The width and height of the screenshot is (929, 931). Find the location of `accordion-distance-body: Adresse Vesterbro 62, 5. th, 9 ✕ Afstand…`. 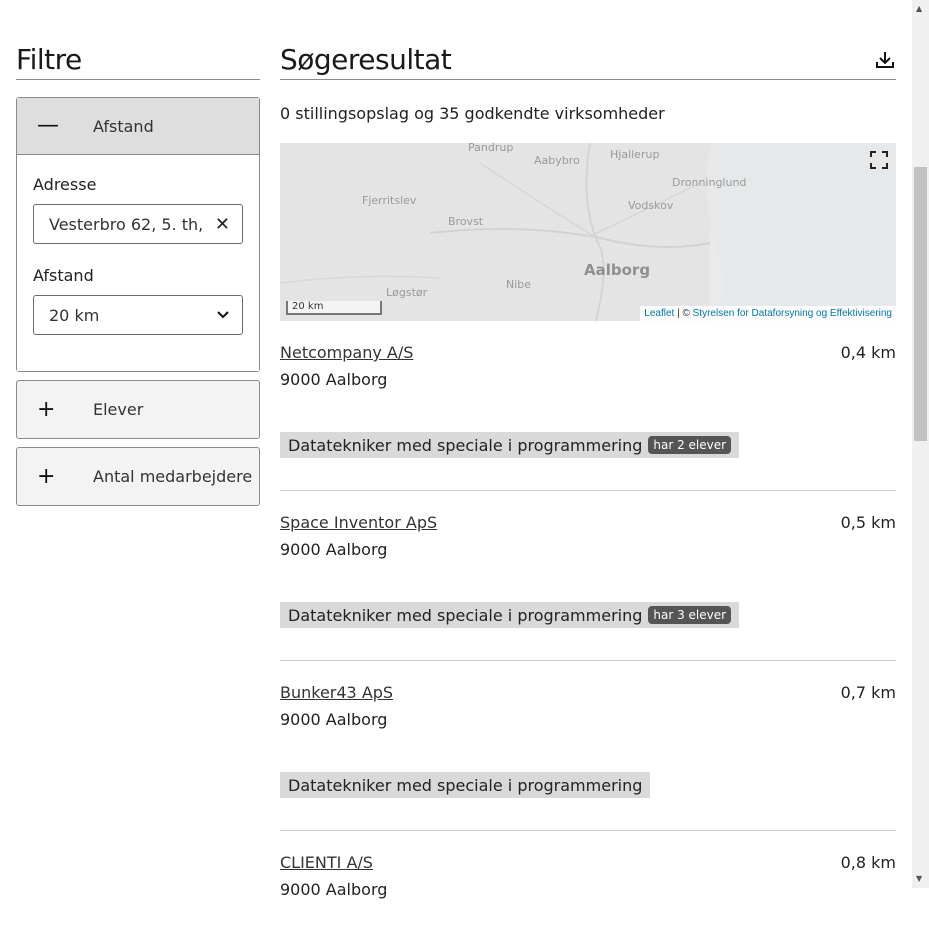

accordion-distance-body: Adresse Vesterbro 62, 5. th, 9 ✕ Afstand… is located at coordinates (138, 263).